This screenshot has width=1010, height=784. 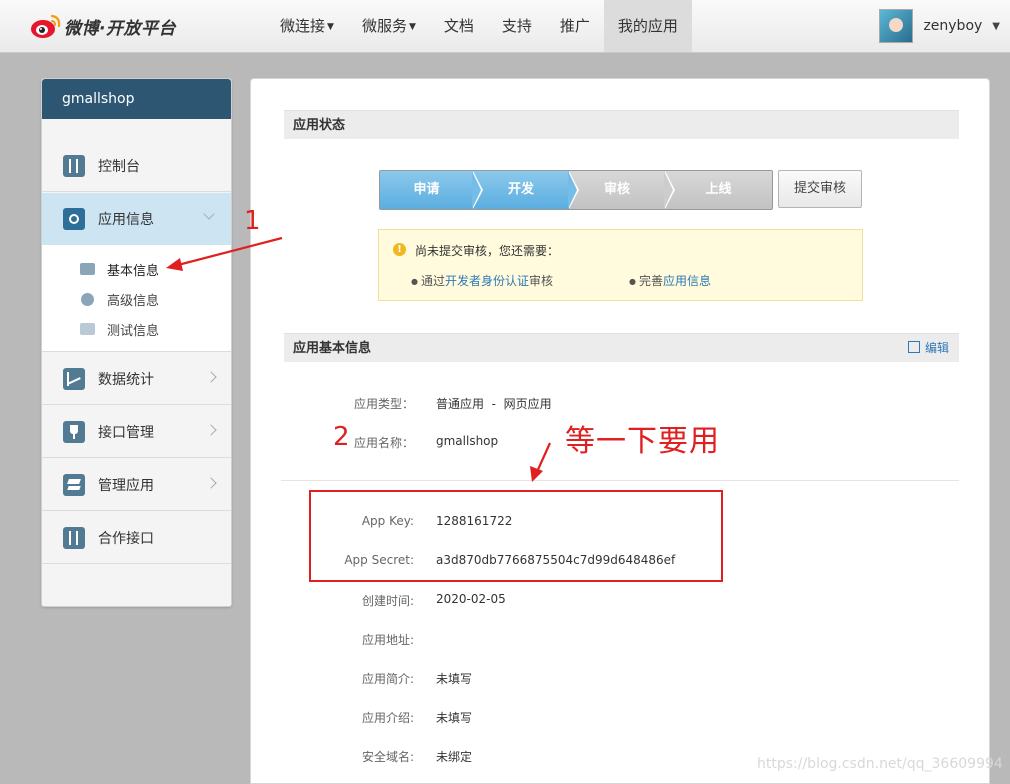 What do you see at coordinates (341, 437) in the screenshot?
I see `annotation-marker-2: 2` at bounding box center [341, 437].